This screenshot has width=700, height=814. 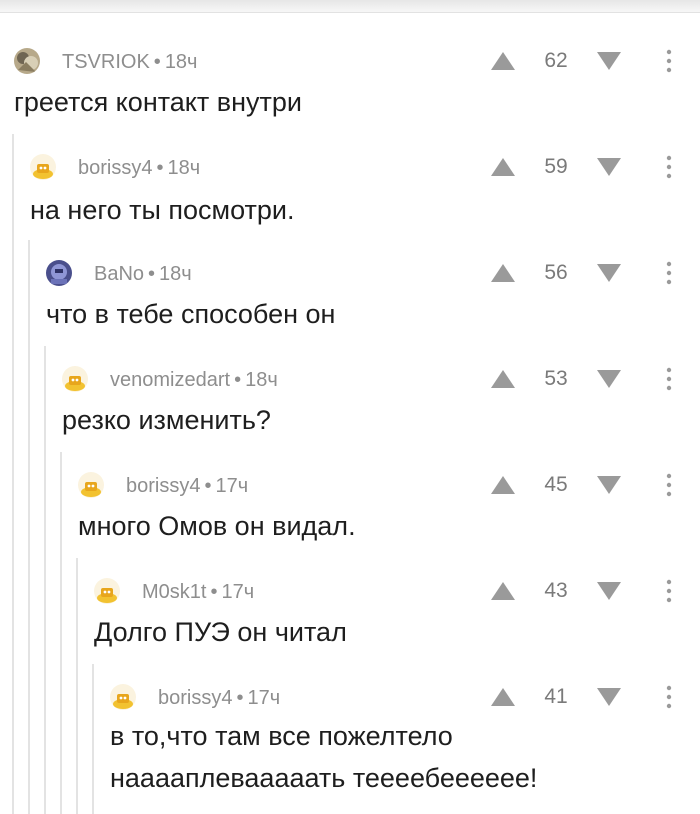 What do you see at coordinates (174, 592) in the screenshot?
I see `author-name: M0sk1t` at bounding box center [174, 592].